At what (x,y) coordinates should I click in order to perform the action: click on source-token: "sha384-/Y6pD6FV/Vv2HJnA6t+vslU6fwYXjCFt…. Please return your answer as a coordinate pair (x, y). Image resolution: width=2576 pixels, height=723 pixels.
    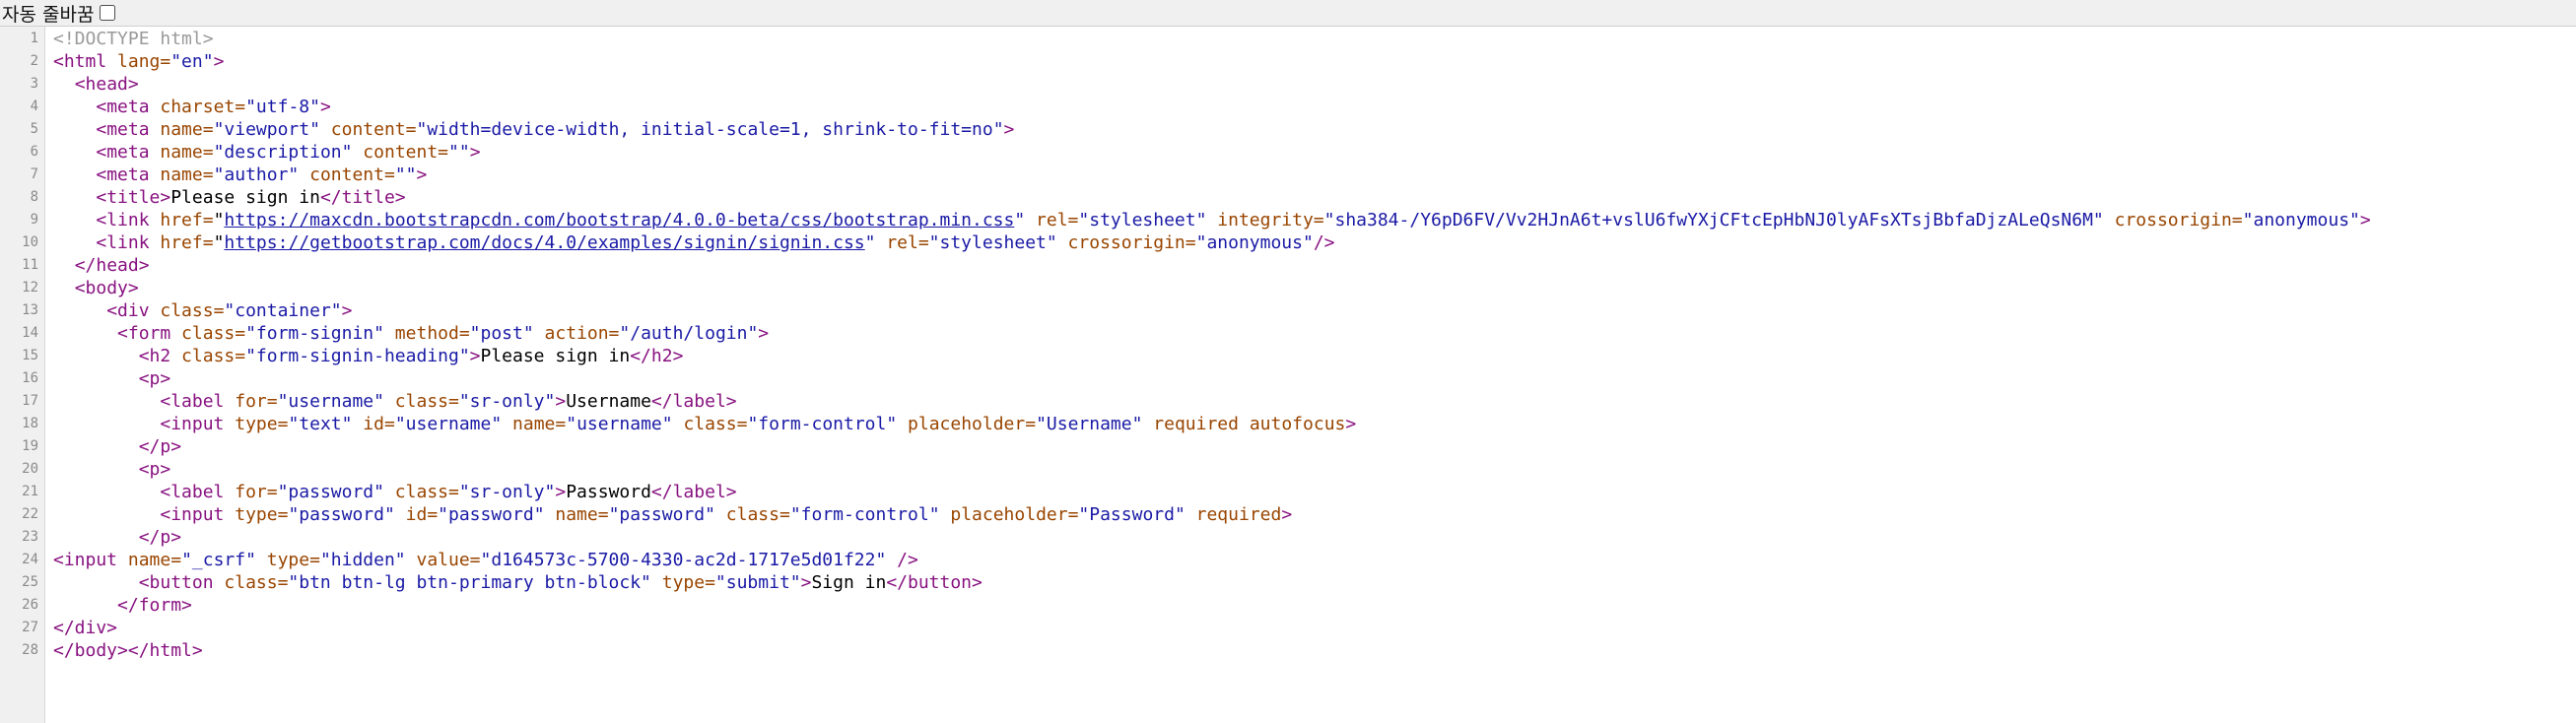
    Looking at the image, I should click on (1714, 220).